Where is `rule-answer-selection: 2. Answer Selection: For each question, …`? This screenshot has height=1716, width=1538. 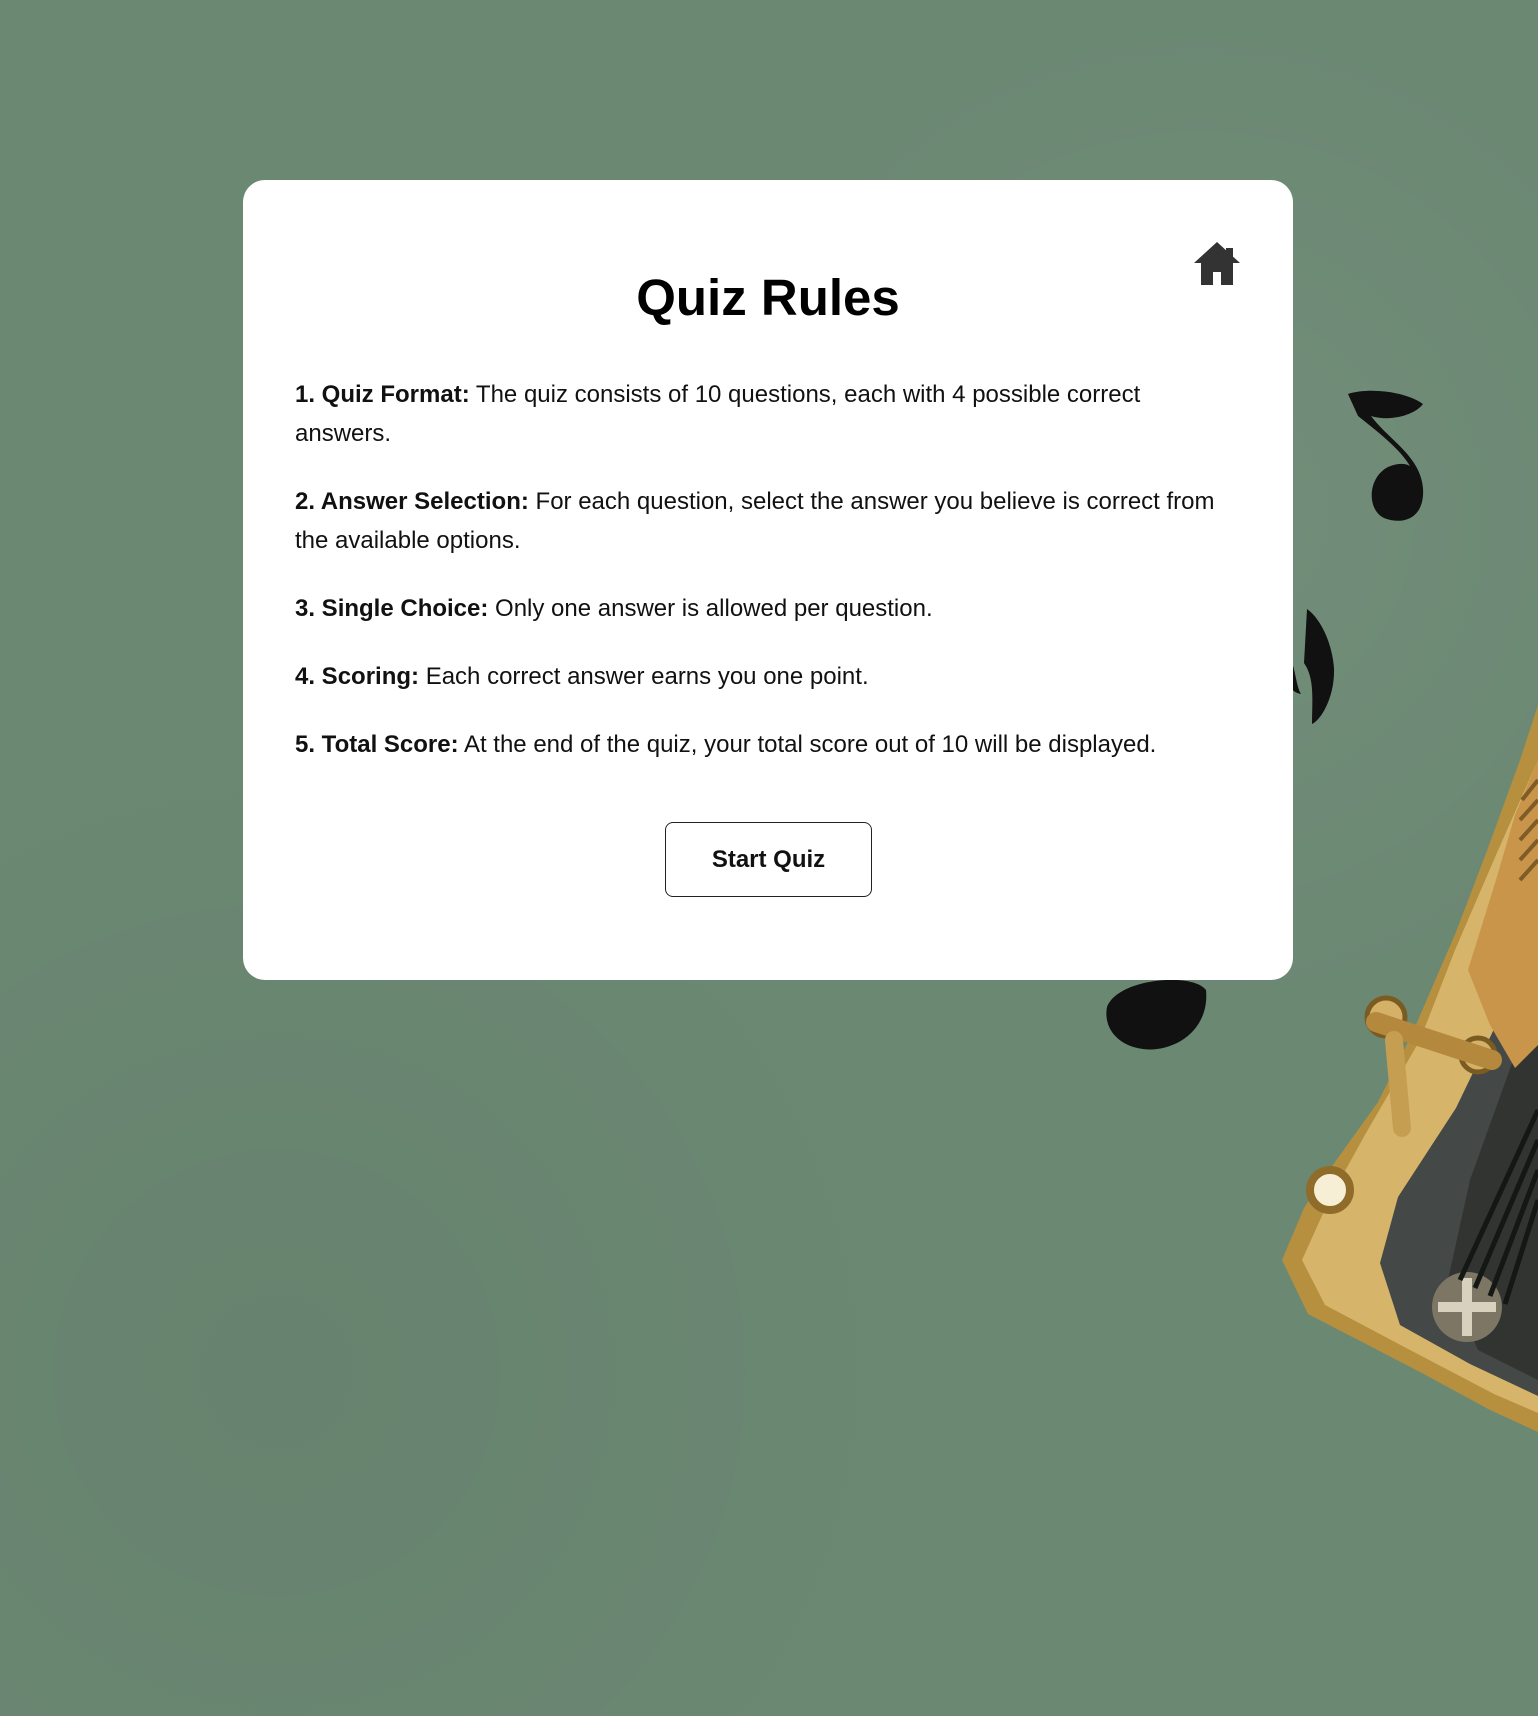
rule-answer-selection: 2. Answer Selection: For each question, … is located at coordinates (768, 521).